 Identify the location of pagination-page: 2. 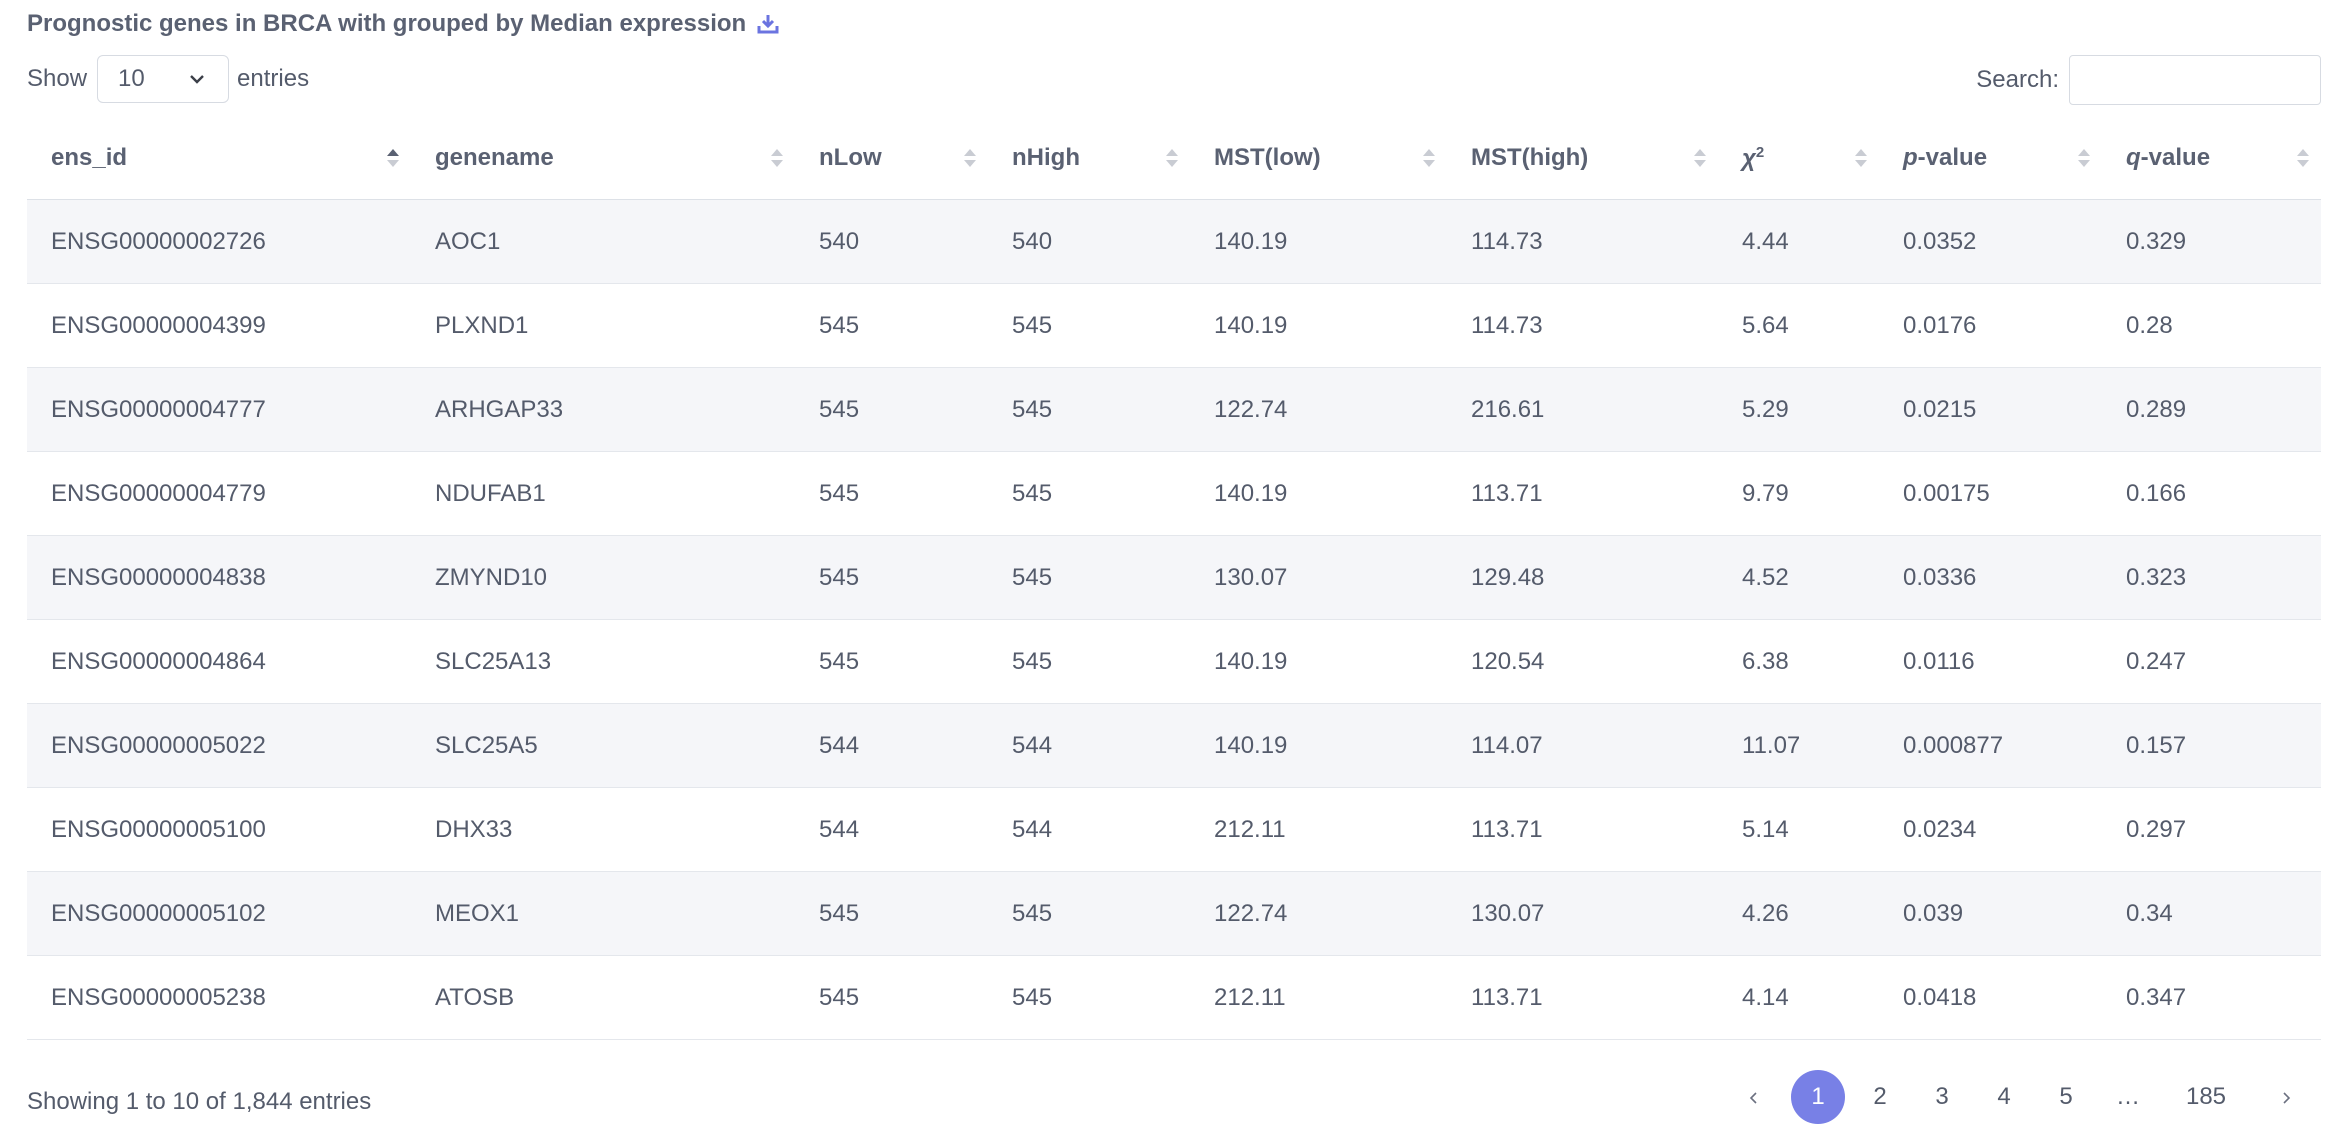
(1880, 1097).